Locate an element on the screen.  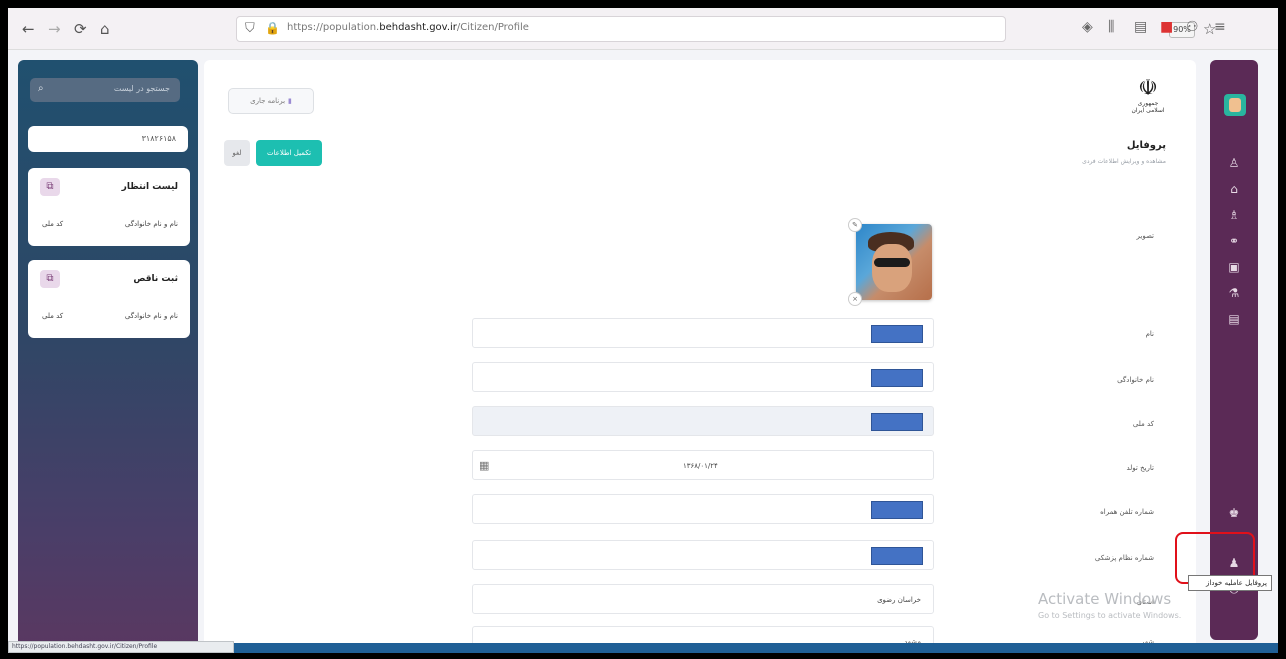
incomplete-list-card: ⧉ ثبت ناقص نام و نام خانوادگی کد ملی is located at coordinates (109, 299).